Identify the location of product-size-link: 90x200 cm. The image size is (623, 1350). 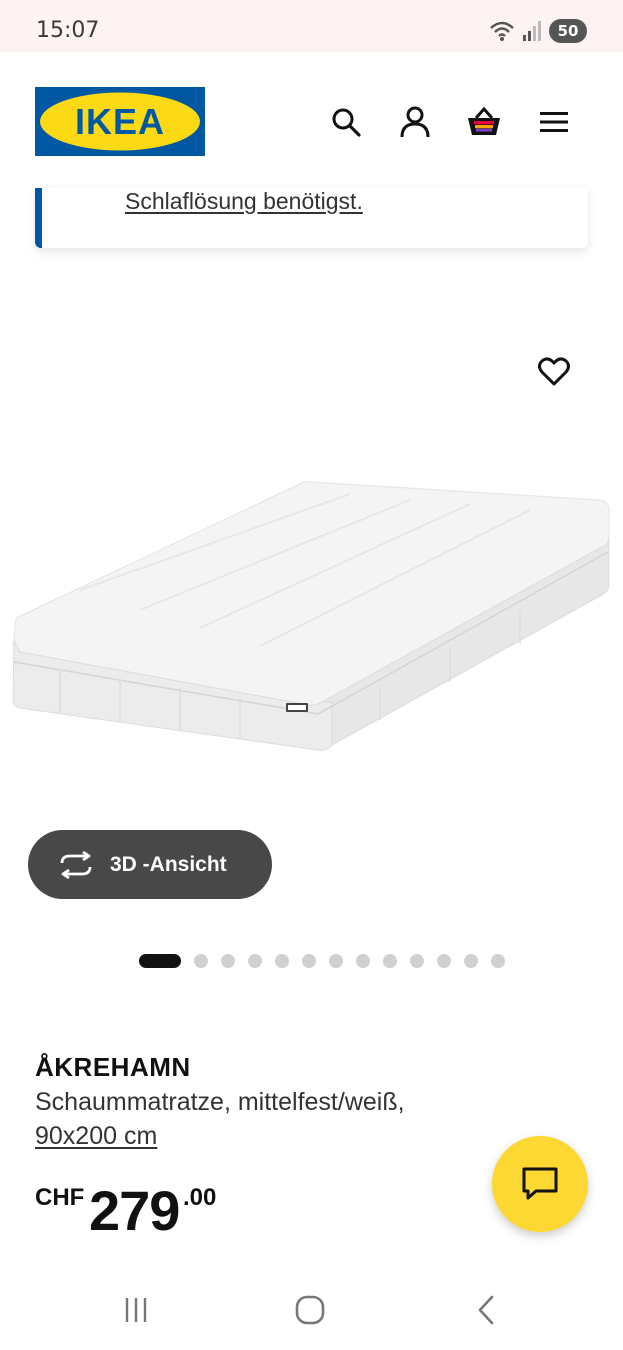
(96, 1136).